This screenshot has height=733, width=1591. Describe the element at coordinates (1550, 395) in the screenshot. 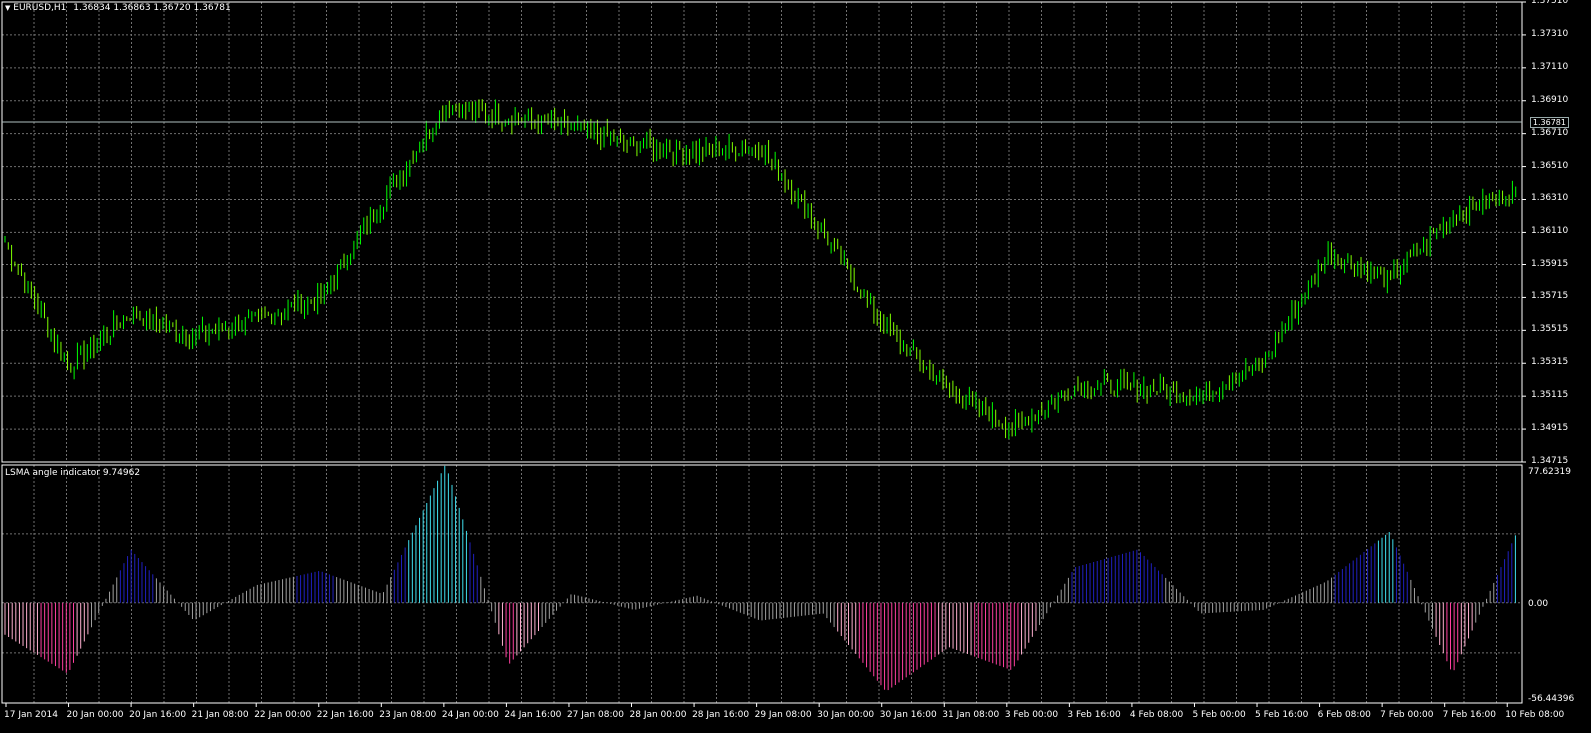

I see `price-tick-label: 1.35115` at that location.